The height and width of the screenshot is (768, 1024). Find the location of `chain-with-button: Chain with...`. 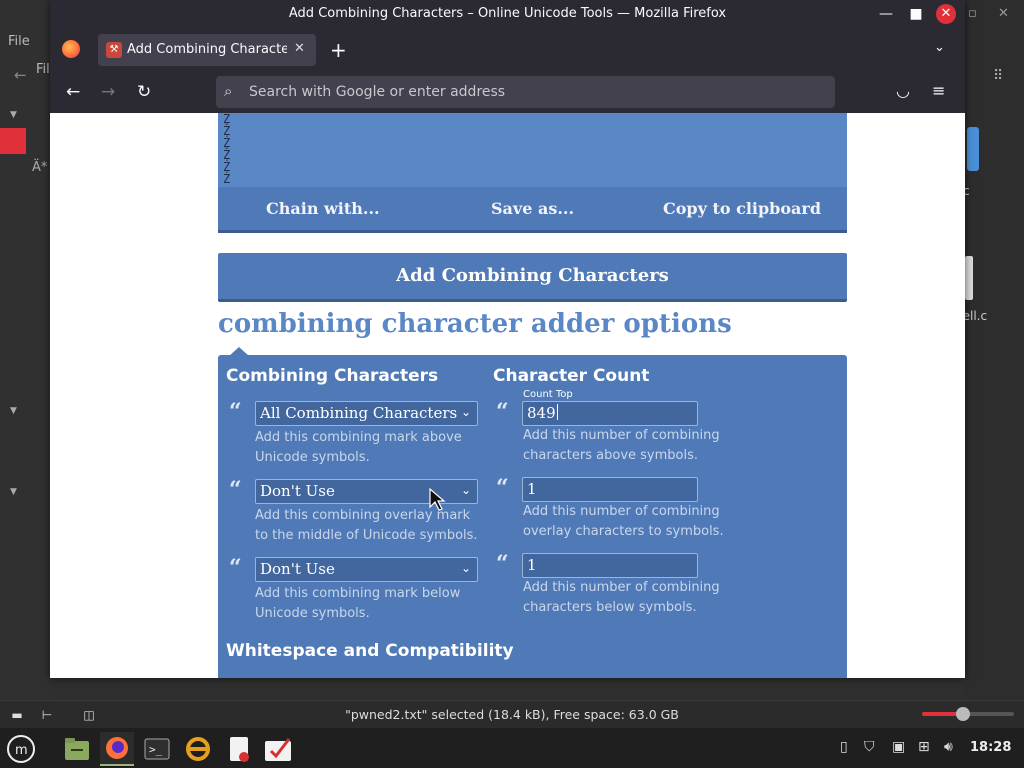

chain-with-button: Chain with... is located at coordinates (323, 208).